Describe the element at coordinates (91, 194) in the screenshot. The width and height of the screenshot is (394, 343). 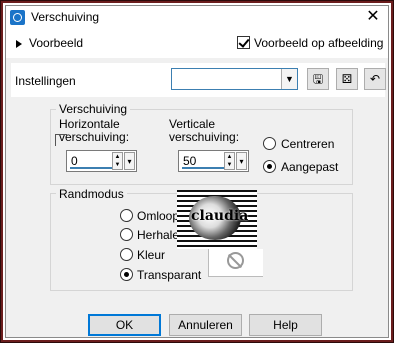
I see `edge-mode-title: Randmodus` at that location.